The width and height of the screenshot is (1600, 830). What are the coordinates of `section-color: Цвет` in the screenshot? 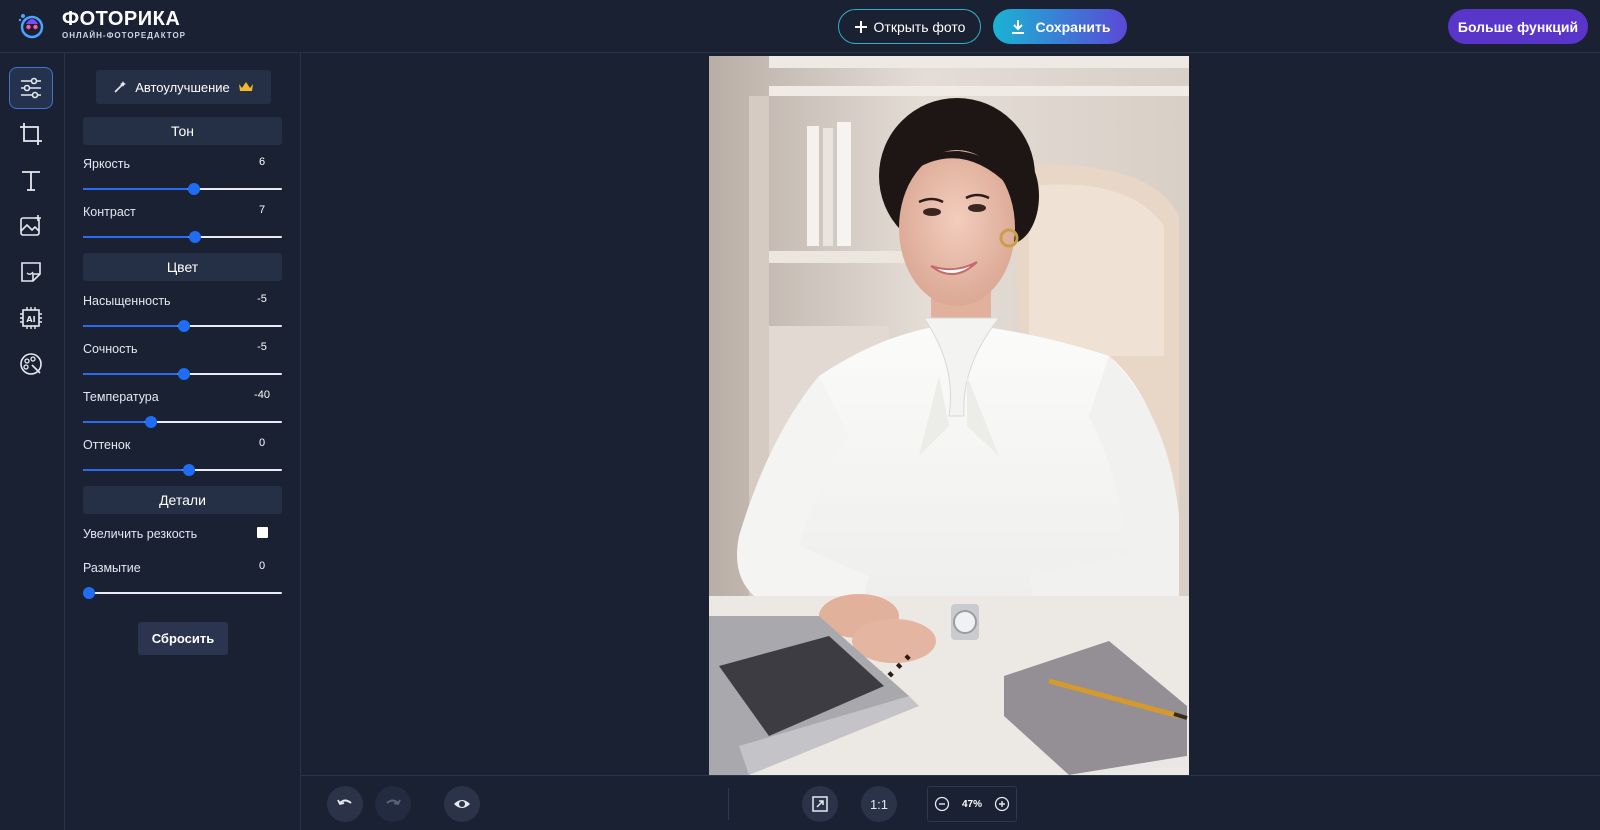 It's located at (182, 267).